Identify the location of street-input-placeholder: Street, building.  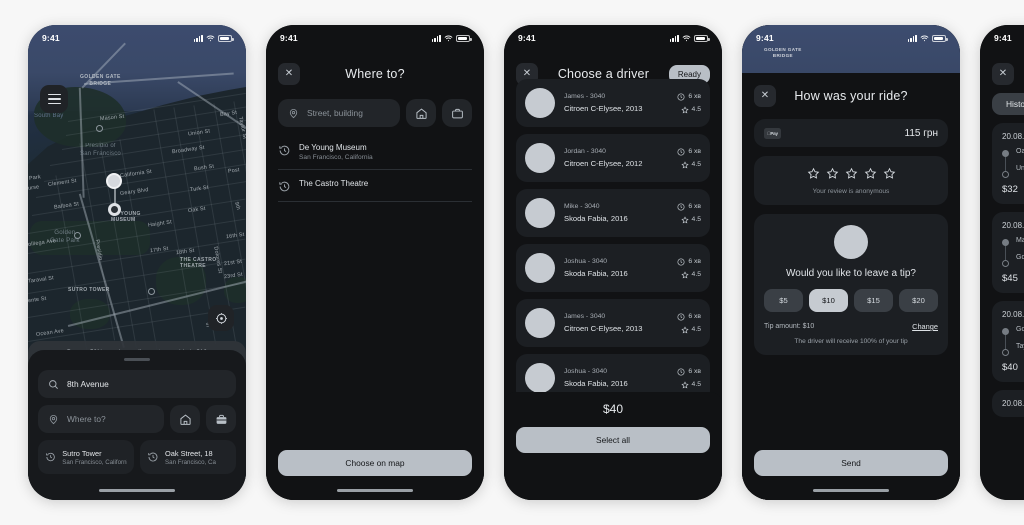
(335, 113).